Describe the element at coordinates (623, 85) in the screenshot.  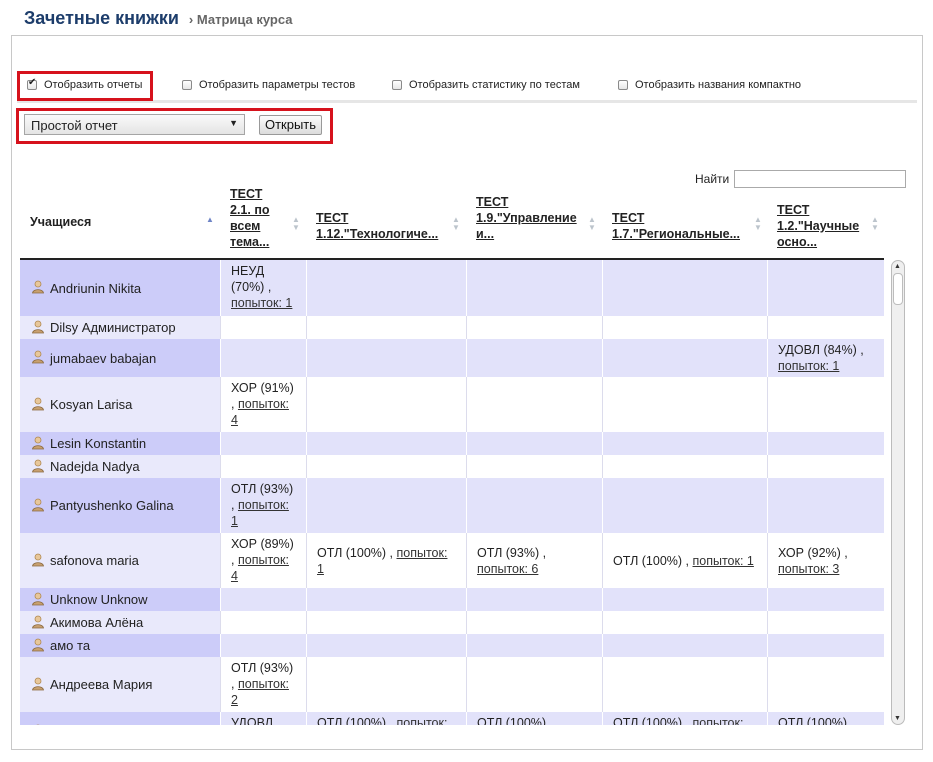
I see `compact-names-checkbox` at that location.